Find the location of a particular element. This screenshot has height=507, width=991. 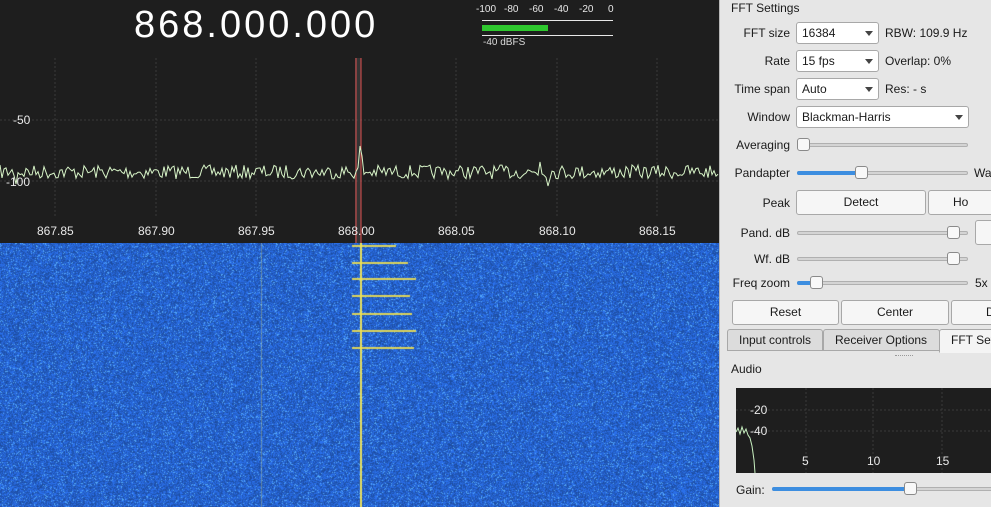

y-axis-label: -50 is located at coordinates (22, 120).